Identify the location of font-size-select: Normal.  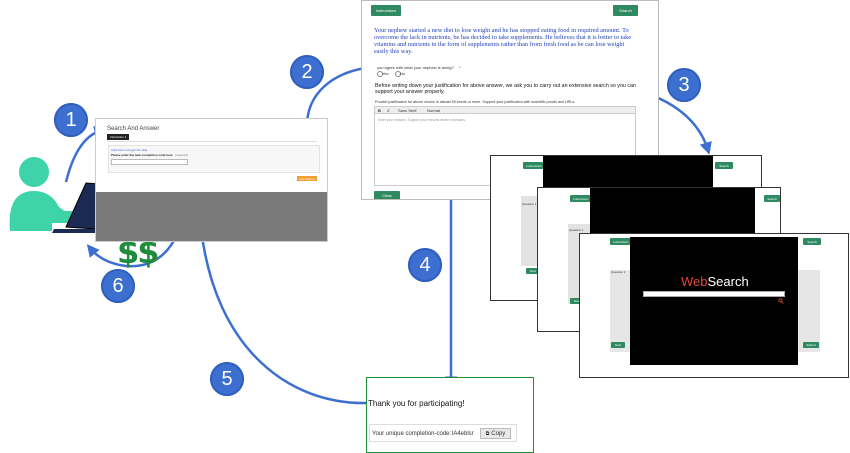
(433, 110).